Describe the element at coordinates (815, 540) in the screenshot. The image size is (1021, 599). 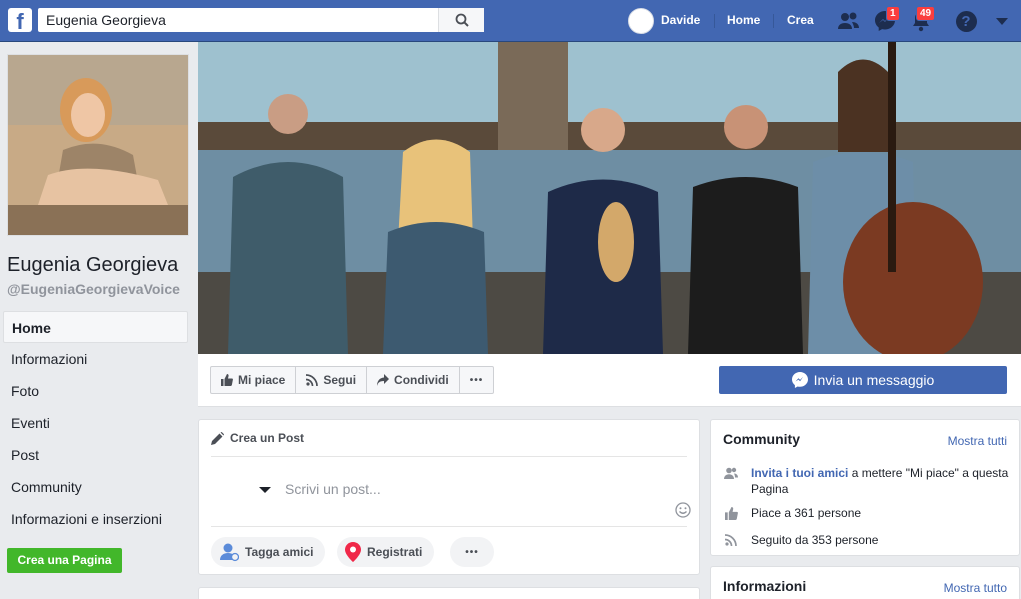
I see `follows-count-text: Seguito da 353 persone` at that location.